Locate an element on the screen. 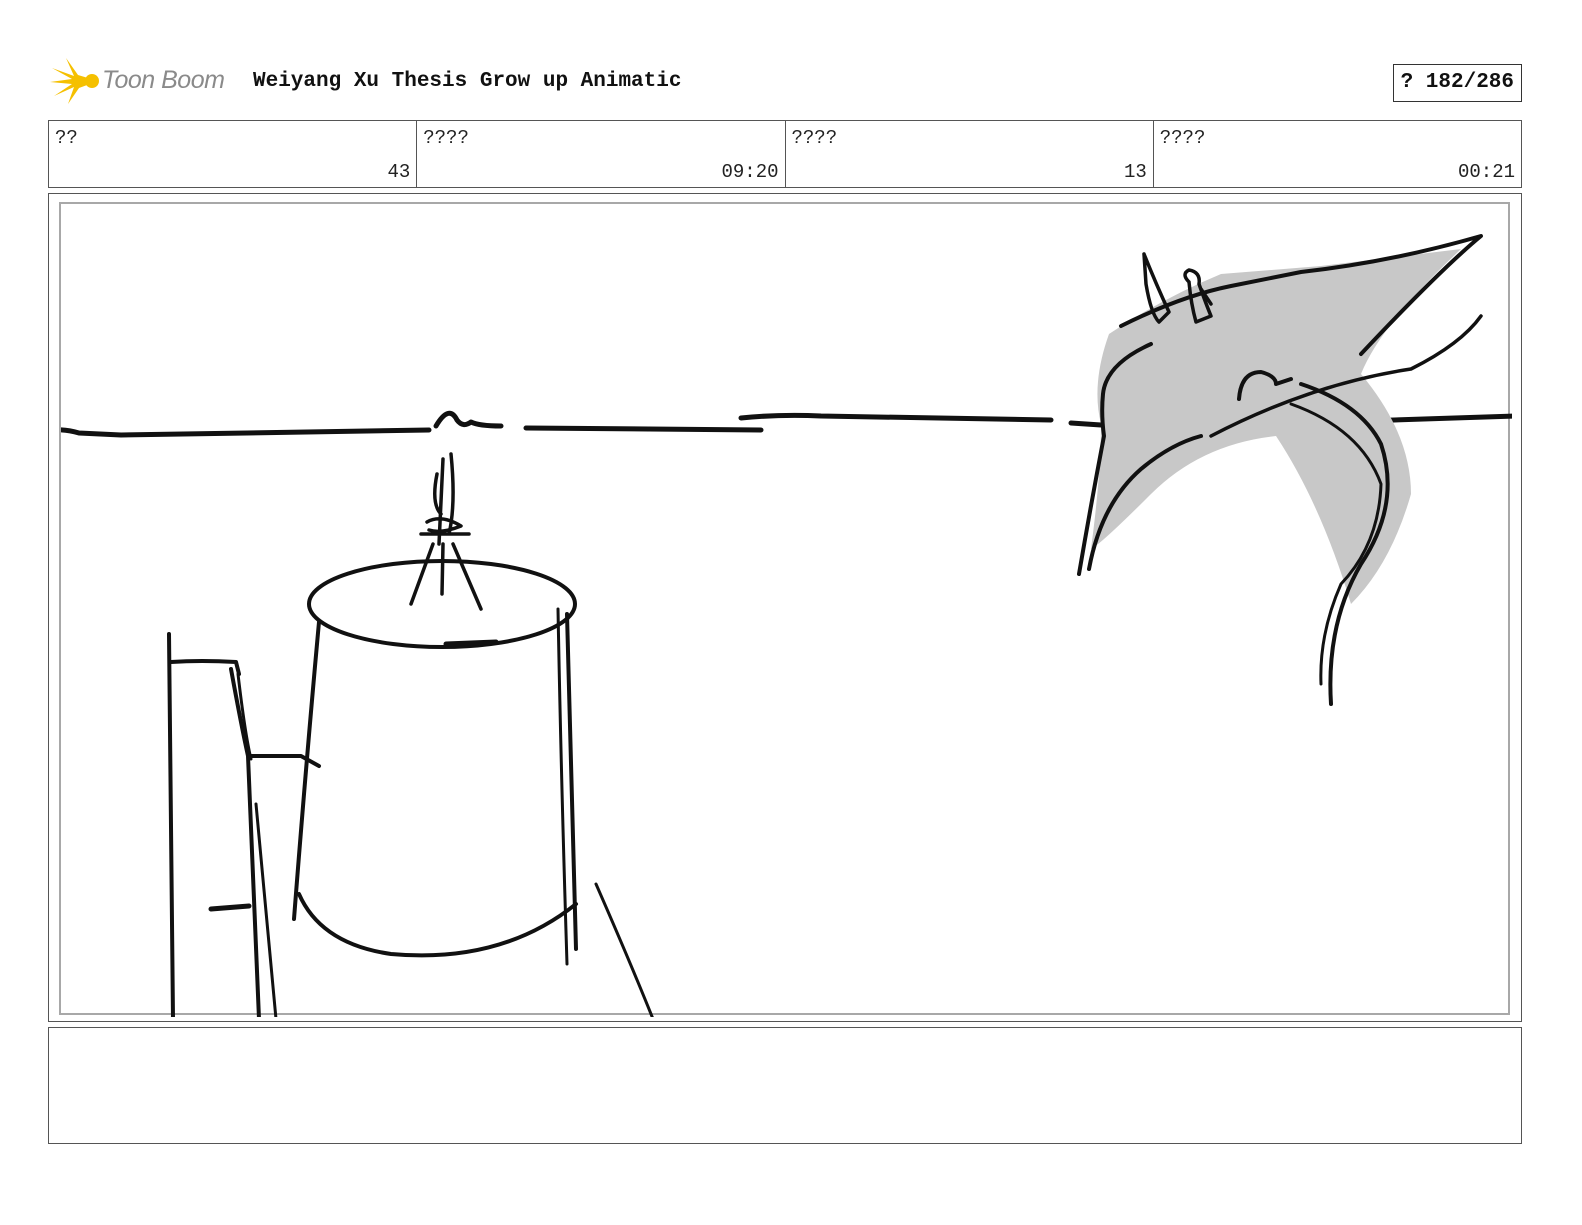 The height and width of the screenshot is (1225, 1582). bucket-bottom is located at coordinates (437, 925).